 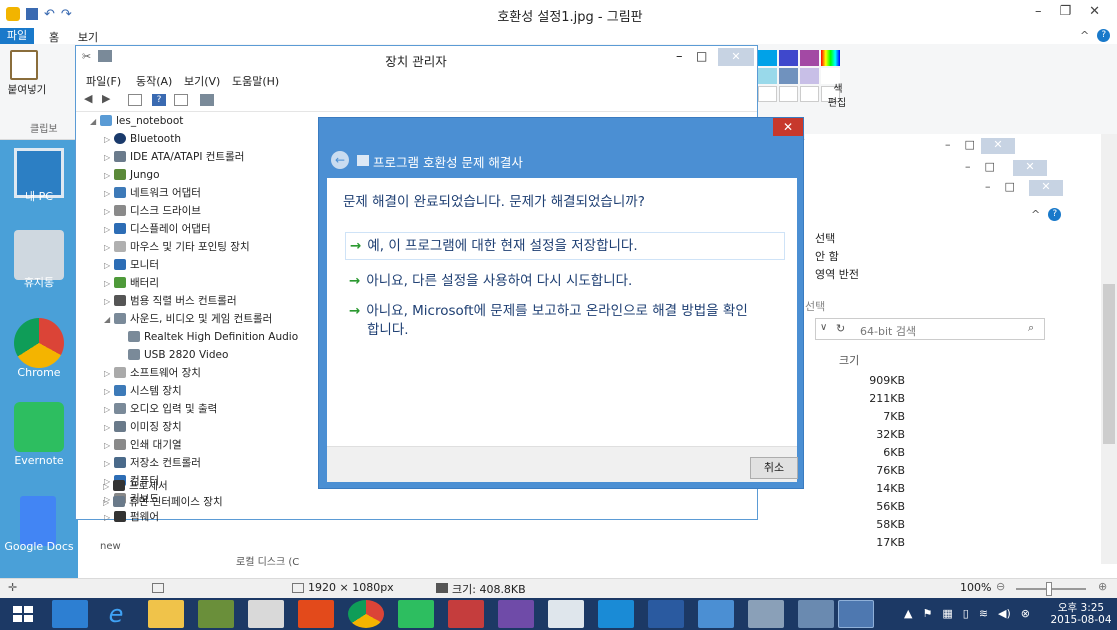 What do you see at coordinates (135, 100) in the screenshot?
I see `properties-icon` at bounding box center [135, 100].